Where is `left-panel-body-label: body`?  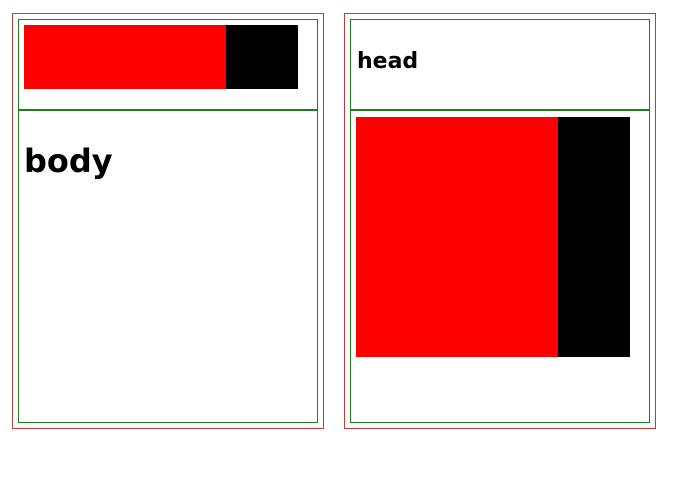
left-panel-body-label: body is located at coordinates (68, 161).